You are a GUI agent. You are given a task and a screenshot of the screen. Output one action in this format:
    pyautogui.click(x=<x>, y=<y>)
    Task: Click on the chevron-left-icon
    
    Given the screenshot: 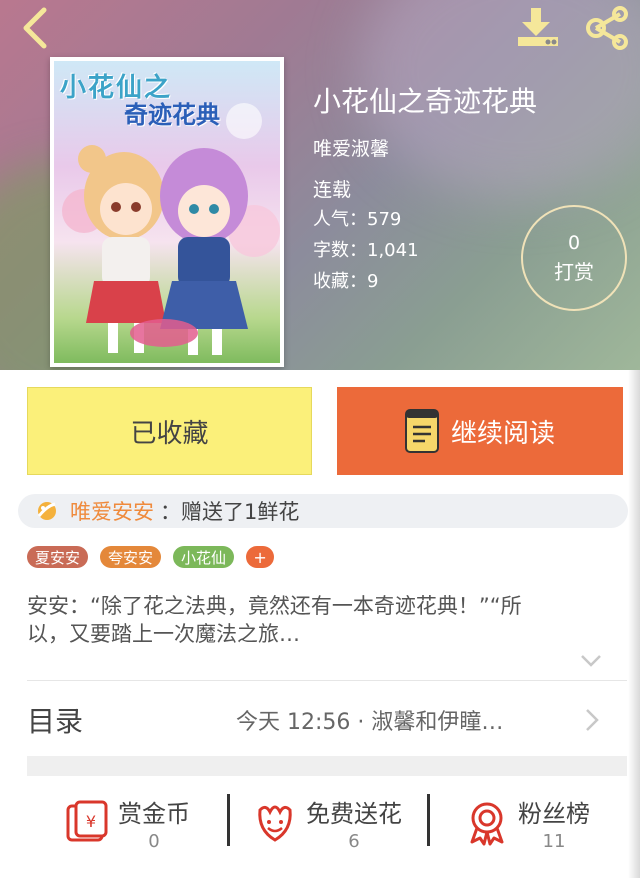 What is the action you would take?
    pyautogui.click(x=35, y=28)
    